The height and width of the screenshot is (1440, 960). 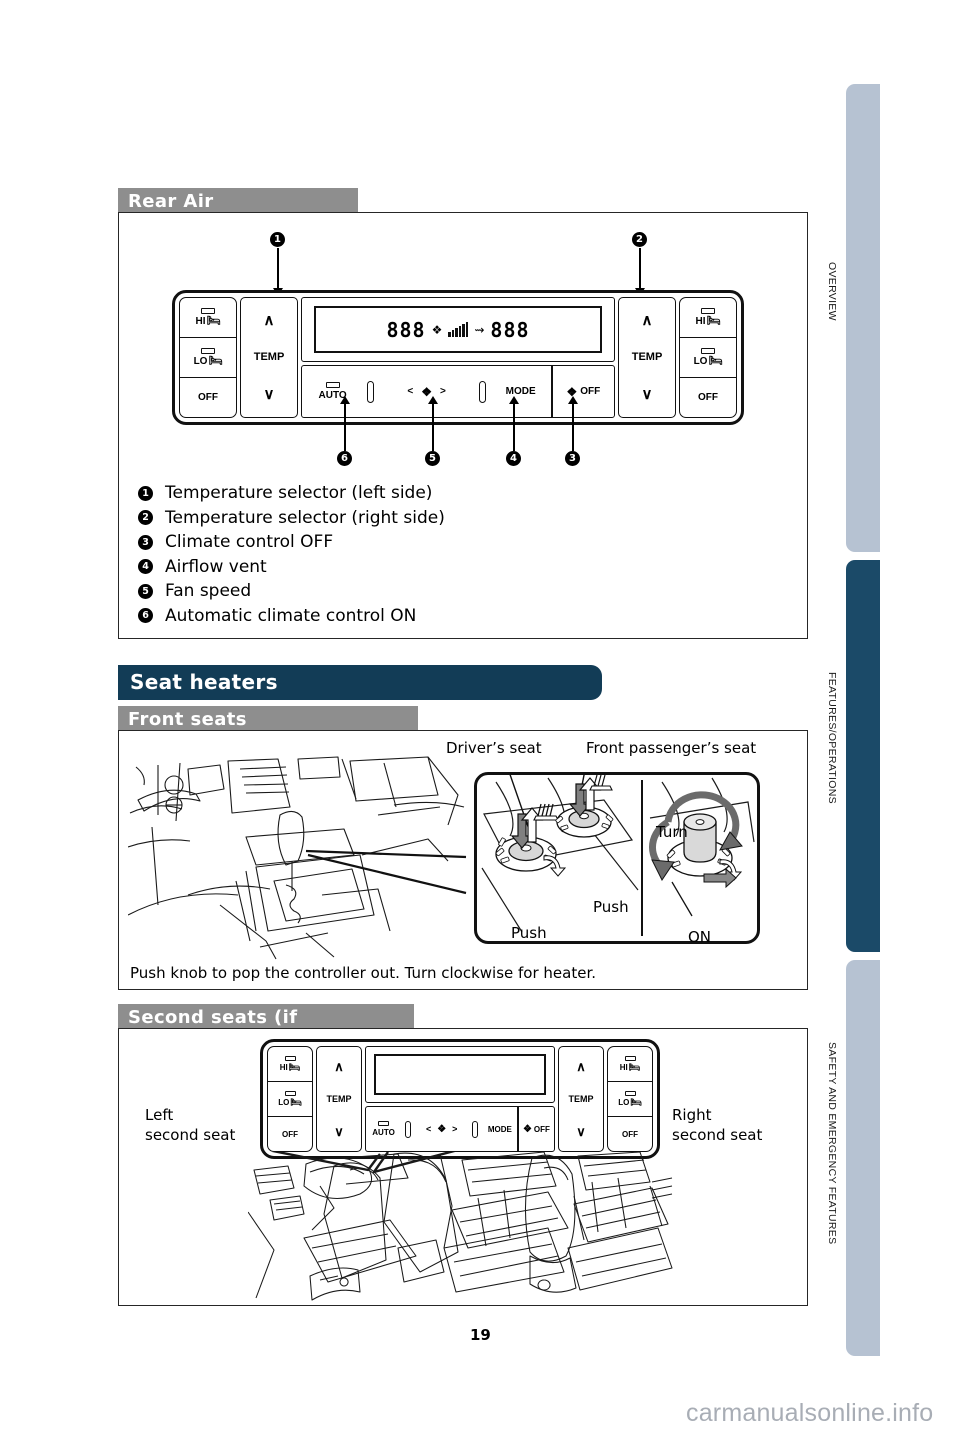 I want to click on label-left-second-seat-line1: Left, so click(x=159, y=1115).